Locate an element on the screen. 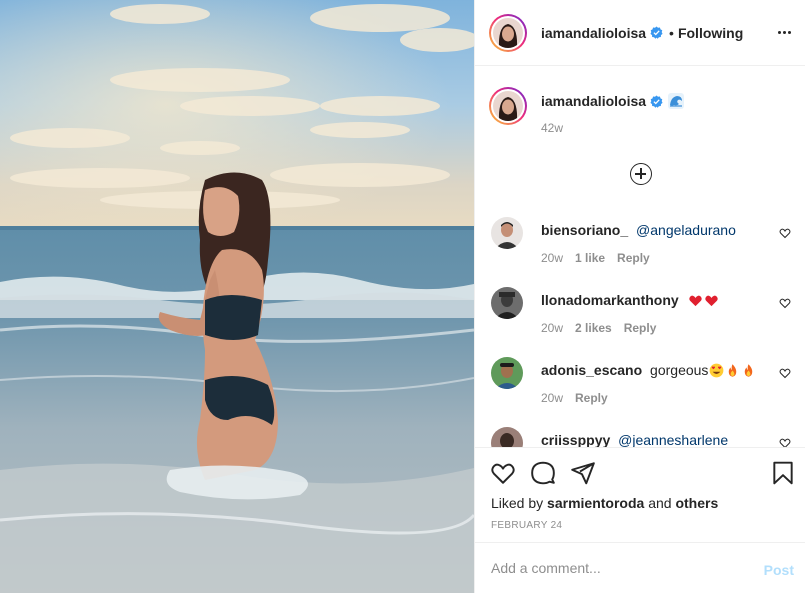 This screenshot has width=805, height=593. liked-by-user: sarmientoroda is located at coordinates (595, 503).